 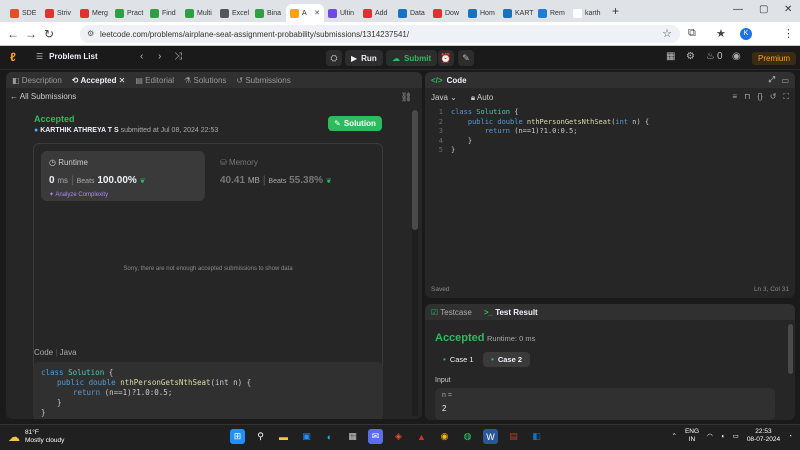 What do you see at coordinates (506, 359) in the screenshot?
I see `case-2-tab: • Case 2` at bounding box center [506, 359].